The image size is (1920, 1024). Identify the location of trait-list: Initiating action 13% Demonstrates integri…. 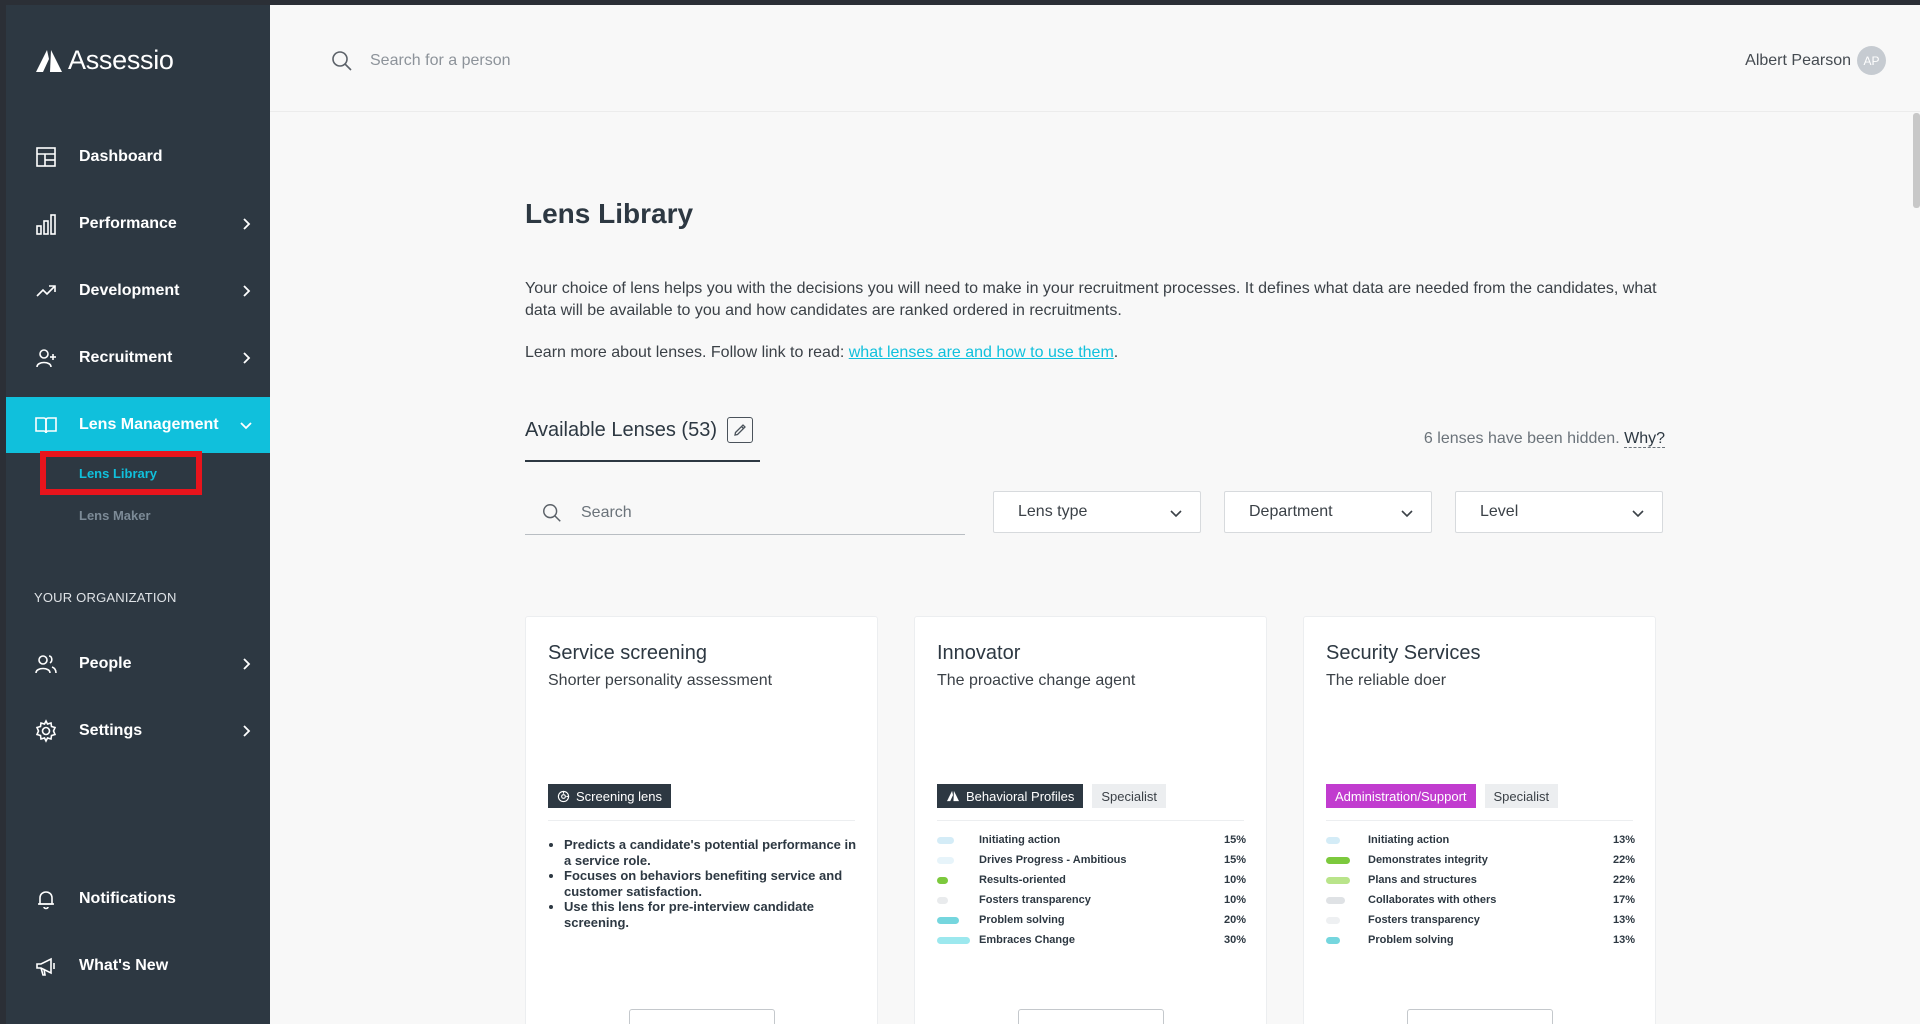
(1480, 891).